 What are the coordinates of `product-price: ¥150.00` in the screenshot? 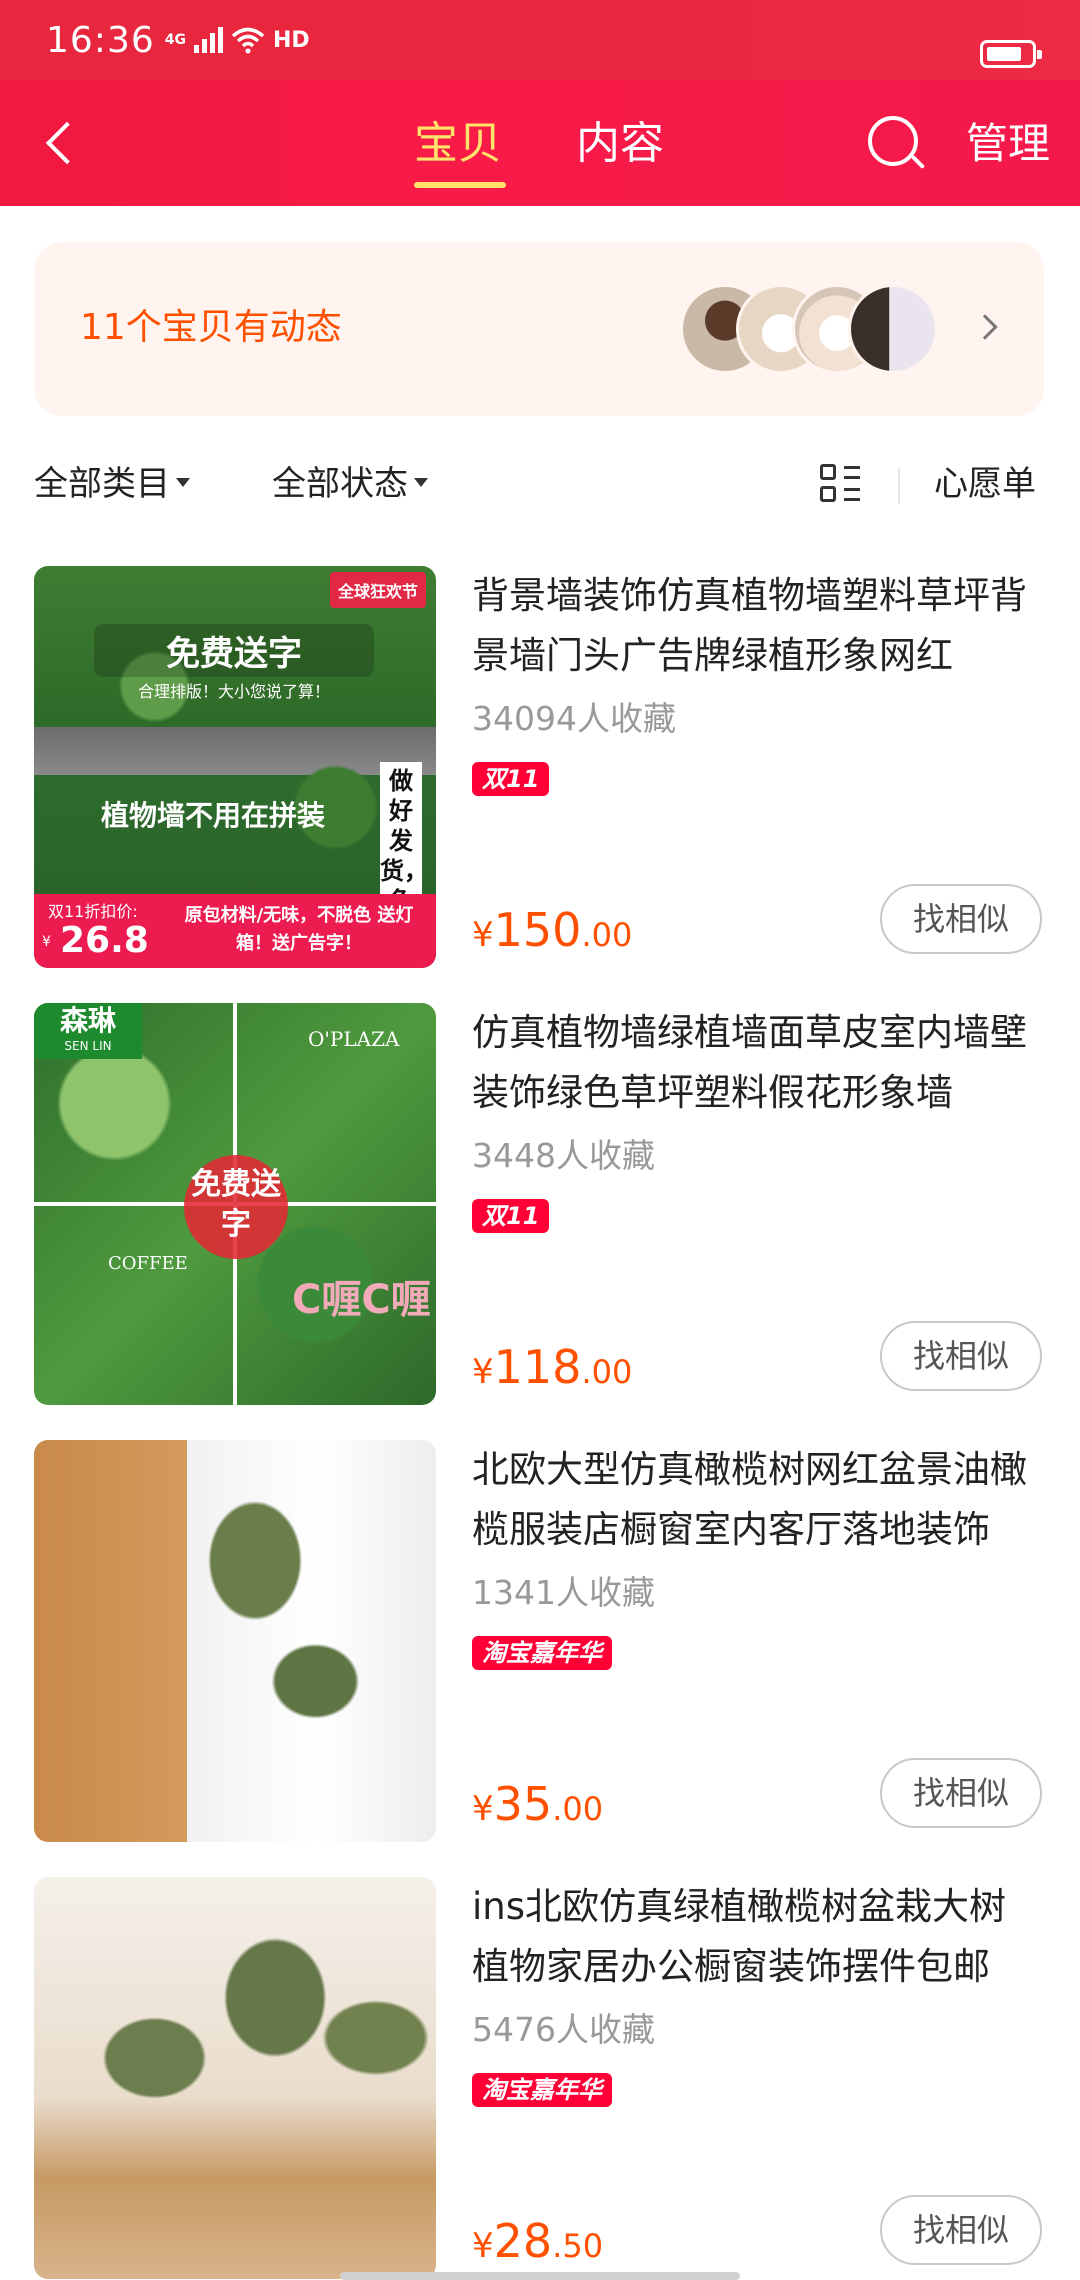 It's located at (552, 935).